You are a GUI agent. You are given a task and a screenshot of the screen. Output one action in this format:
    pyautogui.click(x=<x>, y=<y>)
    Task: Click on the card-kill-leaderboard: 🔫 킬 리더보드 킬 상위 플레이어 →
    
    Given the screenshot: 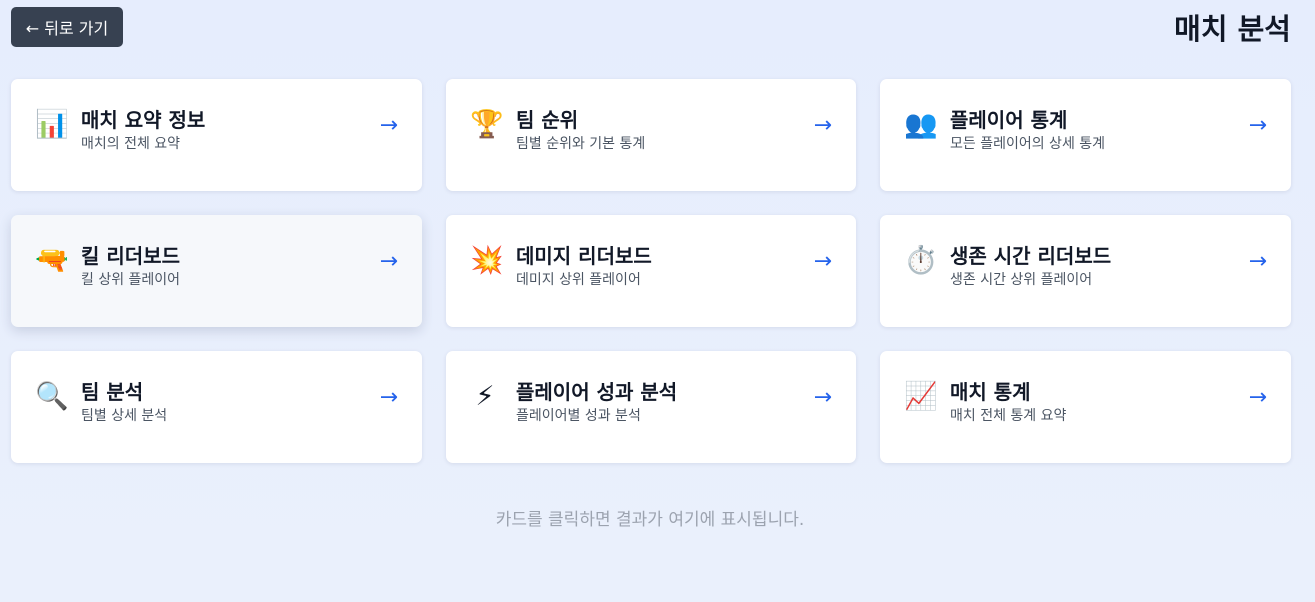 What is the action you would take?
    pyautogui.click(x=216, y=271)
    